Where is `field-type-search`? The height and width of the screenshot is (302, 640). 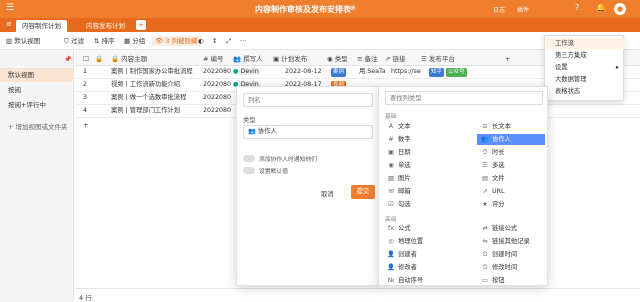
field-type-search is located at coordinates (464, 98).